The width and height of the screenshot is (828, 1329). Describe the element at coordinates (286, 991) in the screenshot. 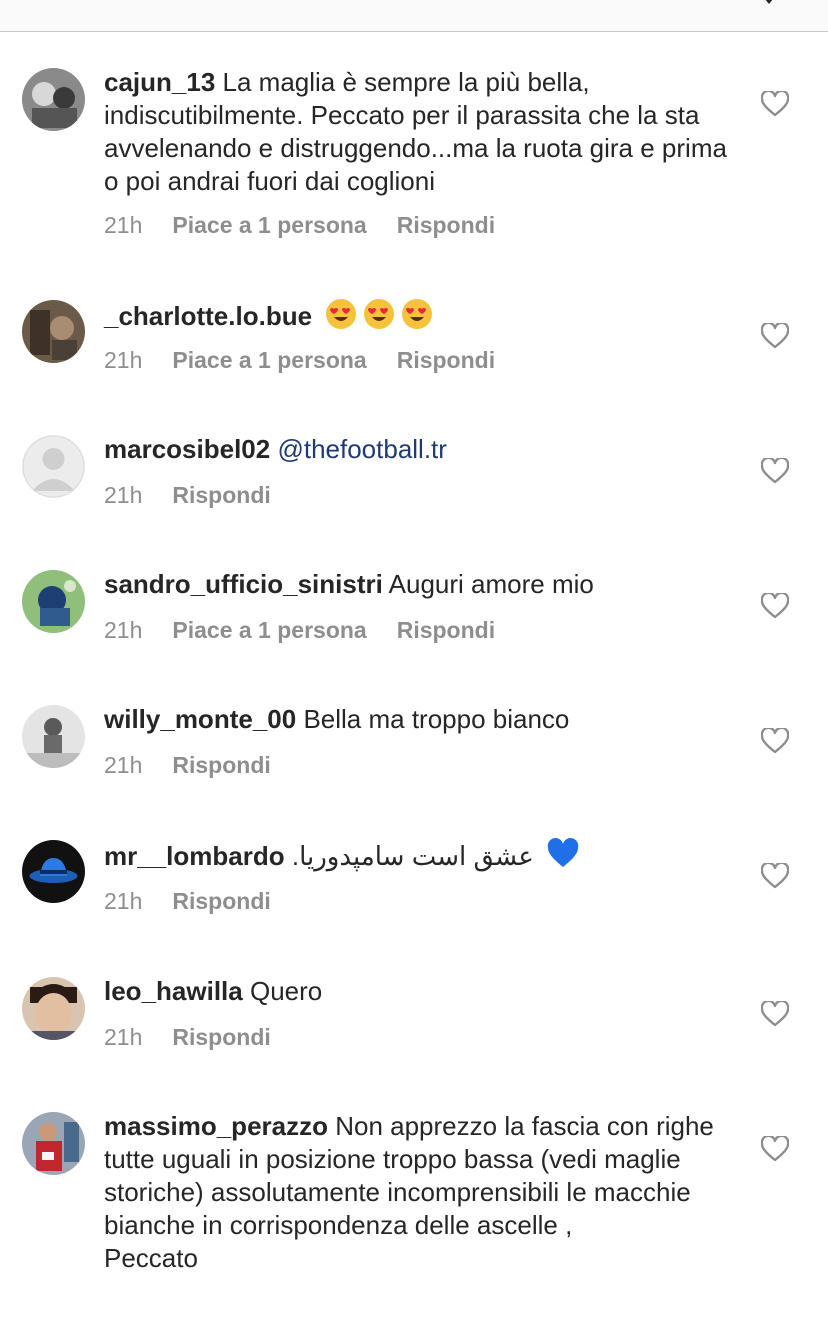

I see `comment-text: Quero` at that location.